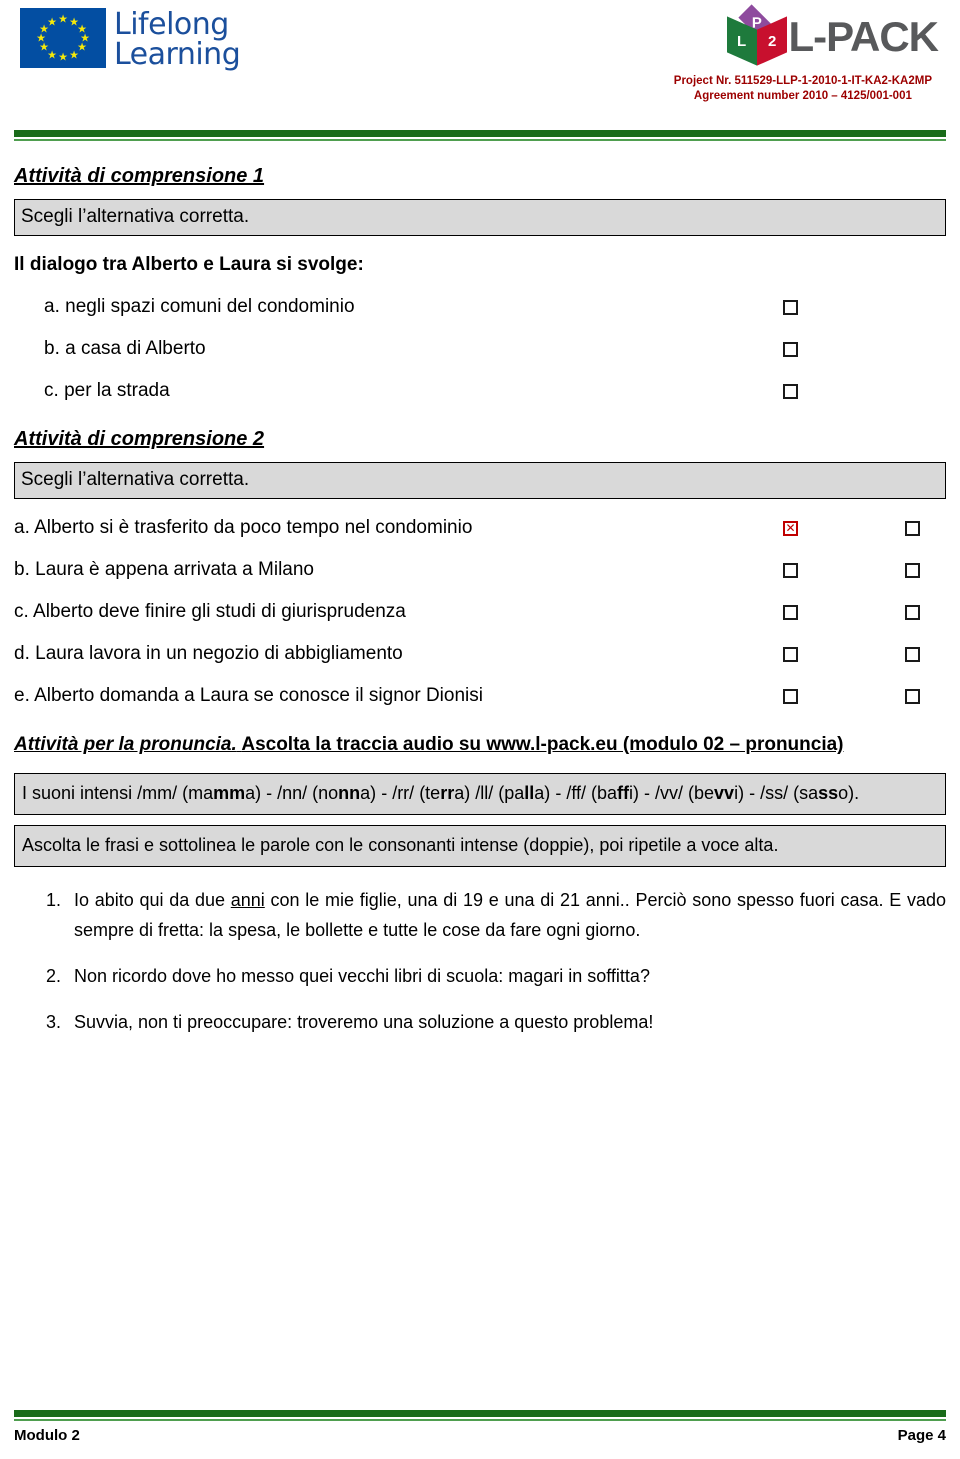 This screenshot has width=960, height=1459. I want to click on activity2-checkbox-d-false, so click(912, 654).